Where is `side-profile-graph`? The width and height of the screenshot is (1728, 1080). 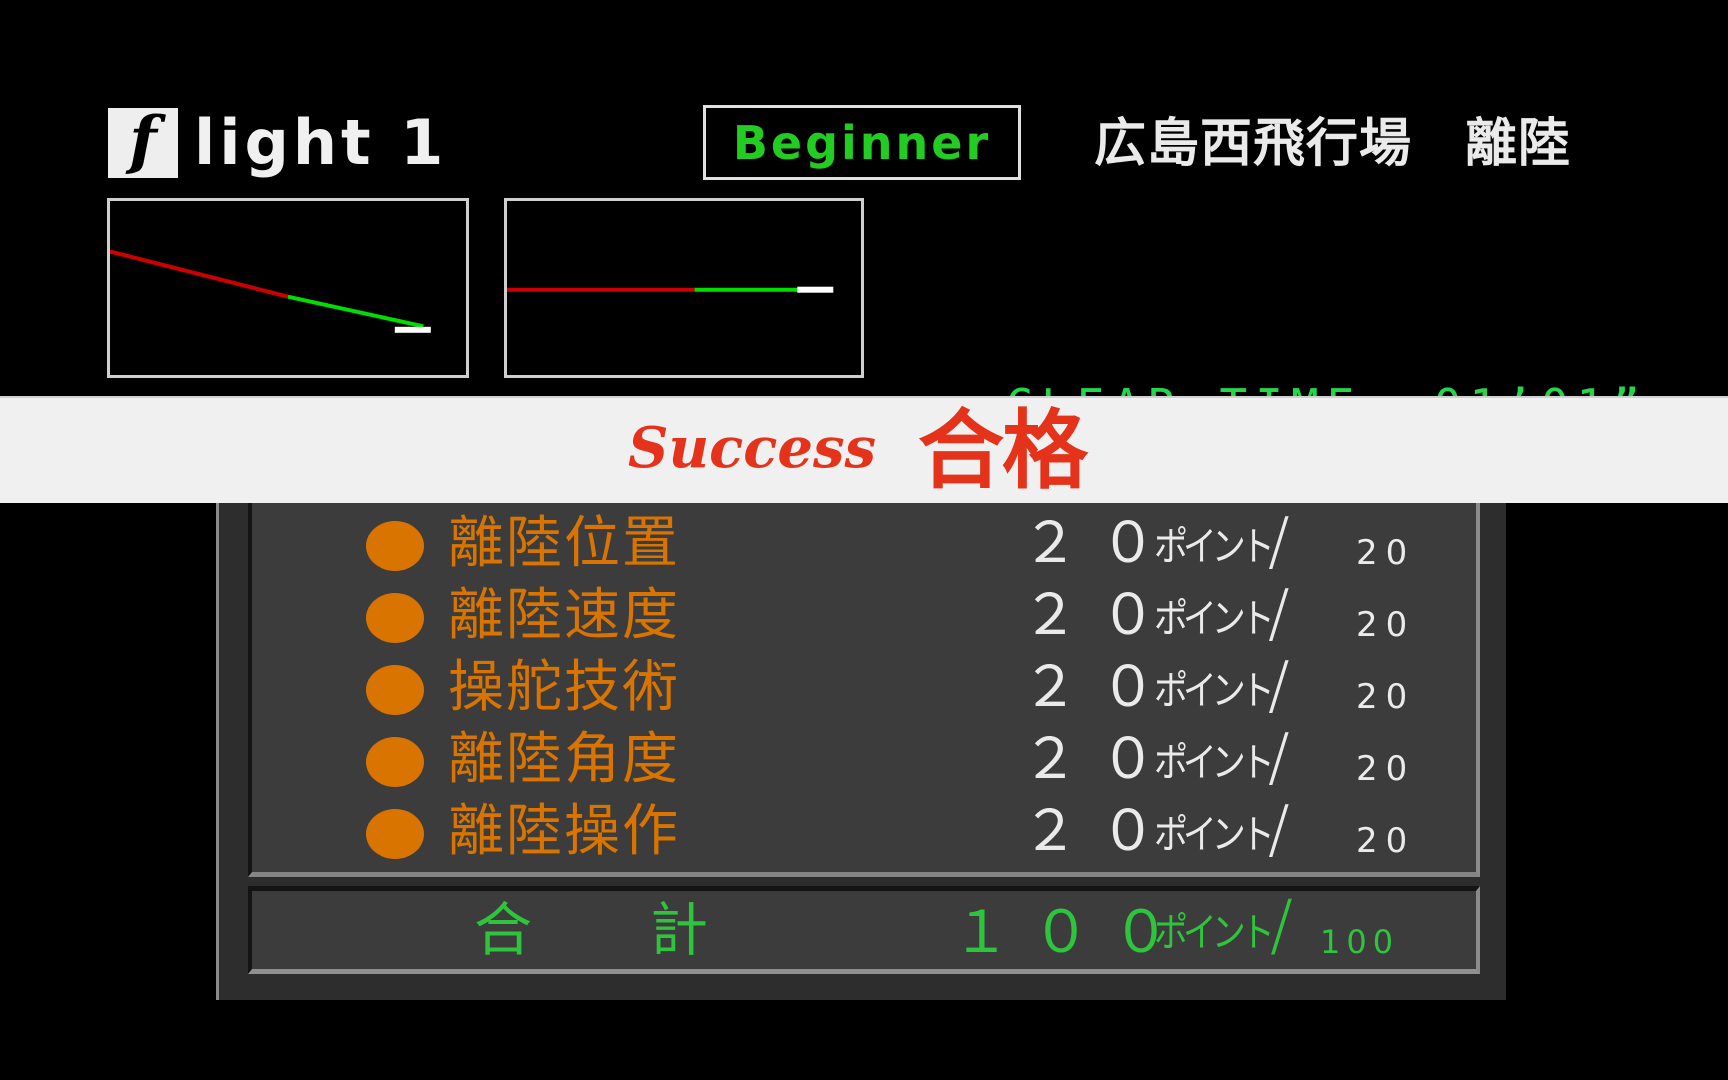
side-profile-graph is located at coordinates (288, 288).